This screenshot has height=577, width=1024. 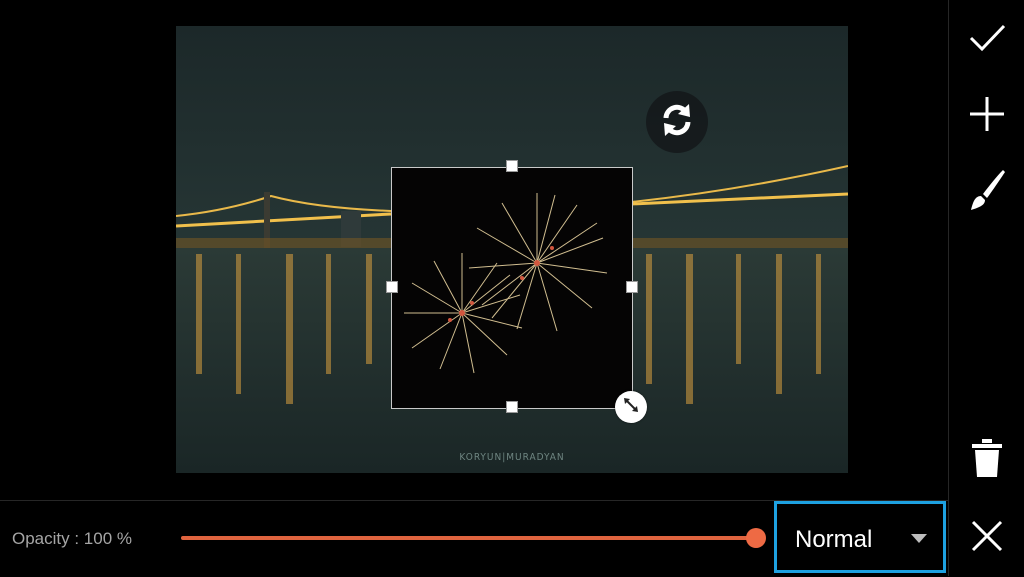 I want to click on checkmark-icon, so click(x=987, y=40).